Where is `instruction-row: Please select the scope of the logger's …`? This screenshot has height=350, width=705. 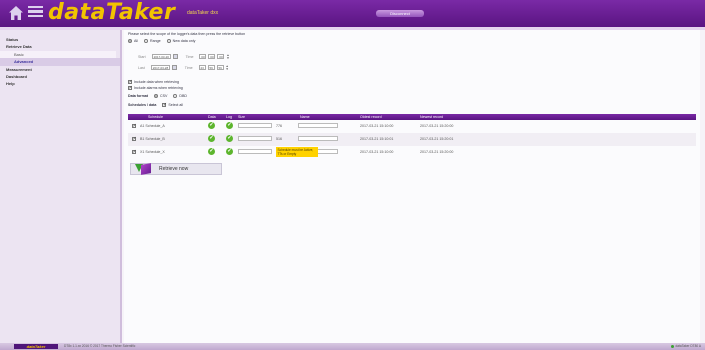
instruction-row: Please select the scope of the logger's … is located at coordinates (186, 34).